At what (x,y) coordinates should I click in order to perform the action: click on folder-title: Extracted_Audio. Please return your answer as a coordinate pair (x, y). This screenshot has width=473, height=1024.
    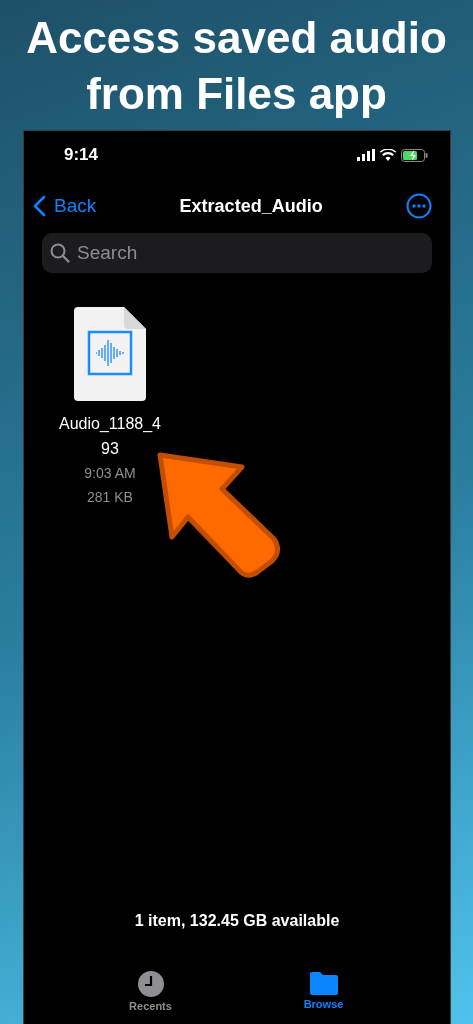
    Looking at the image, I should click on (251, 206).